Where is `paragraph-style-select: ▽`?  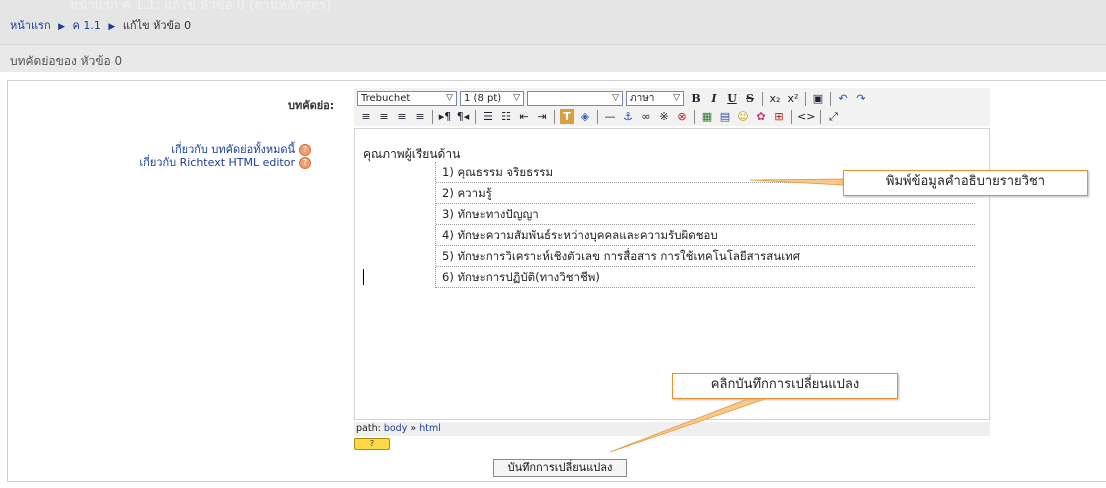 paragraph-style-select: ▽ is located at coordinates (575, 98).